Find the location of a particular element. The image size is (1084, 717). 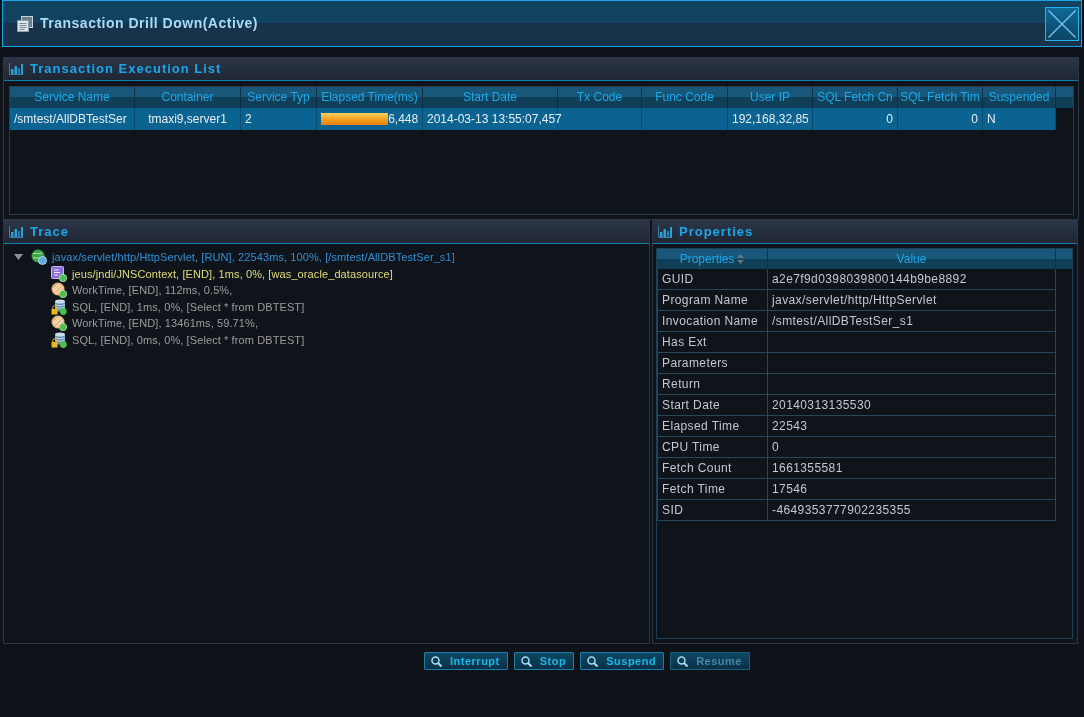

table-cell: N is located at coordinates (1019, 119).